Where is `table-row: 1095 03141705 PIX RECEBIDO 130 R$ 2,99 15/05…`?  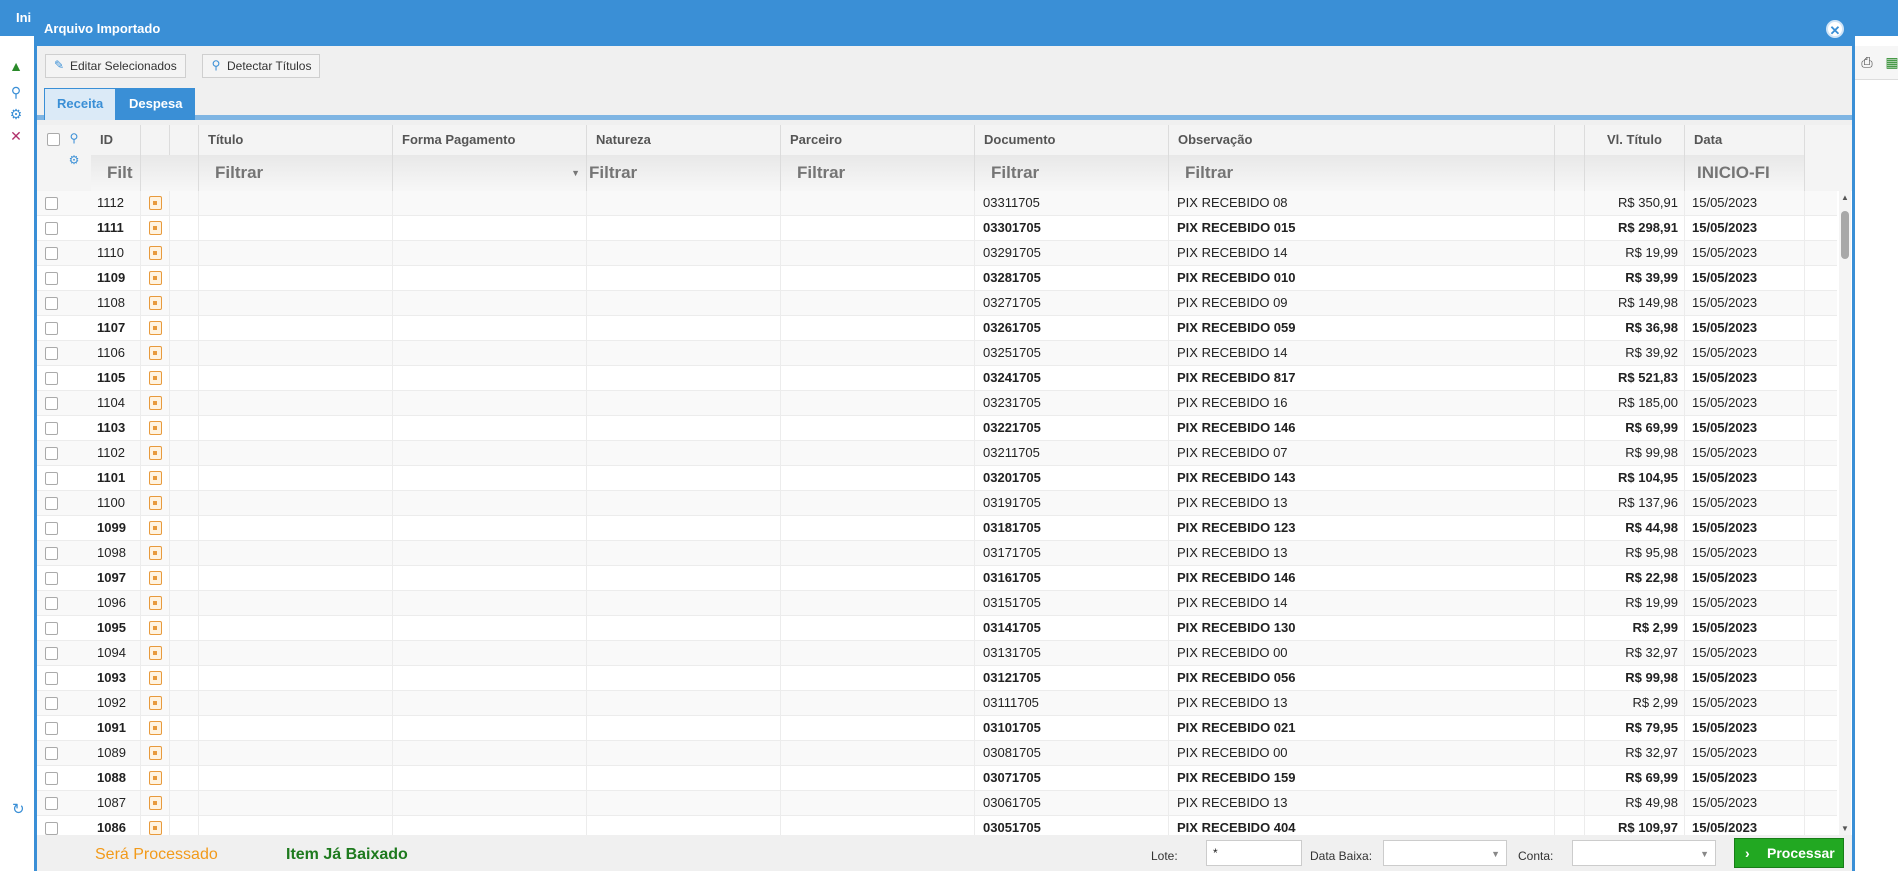 table-row: 1095 03141705 PIX RECEBIDO 130 R$ 2,99 15/05… is located at coordinates (937, 628).